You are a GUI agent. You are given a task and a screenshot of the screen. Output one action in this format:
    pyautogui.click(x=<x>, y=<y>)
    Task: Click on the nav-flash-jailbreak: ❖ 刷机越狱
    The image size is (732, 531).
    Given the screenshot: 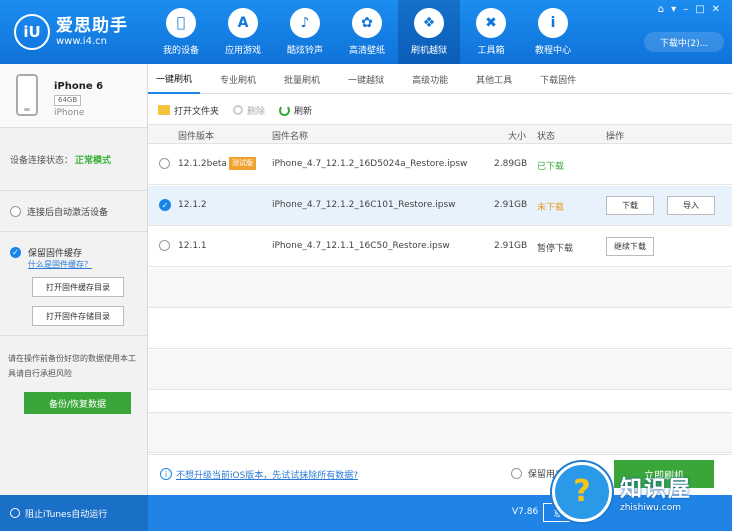 What is the action you would take?
    pyautogui.click(x=429, y=32)
    